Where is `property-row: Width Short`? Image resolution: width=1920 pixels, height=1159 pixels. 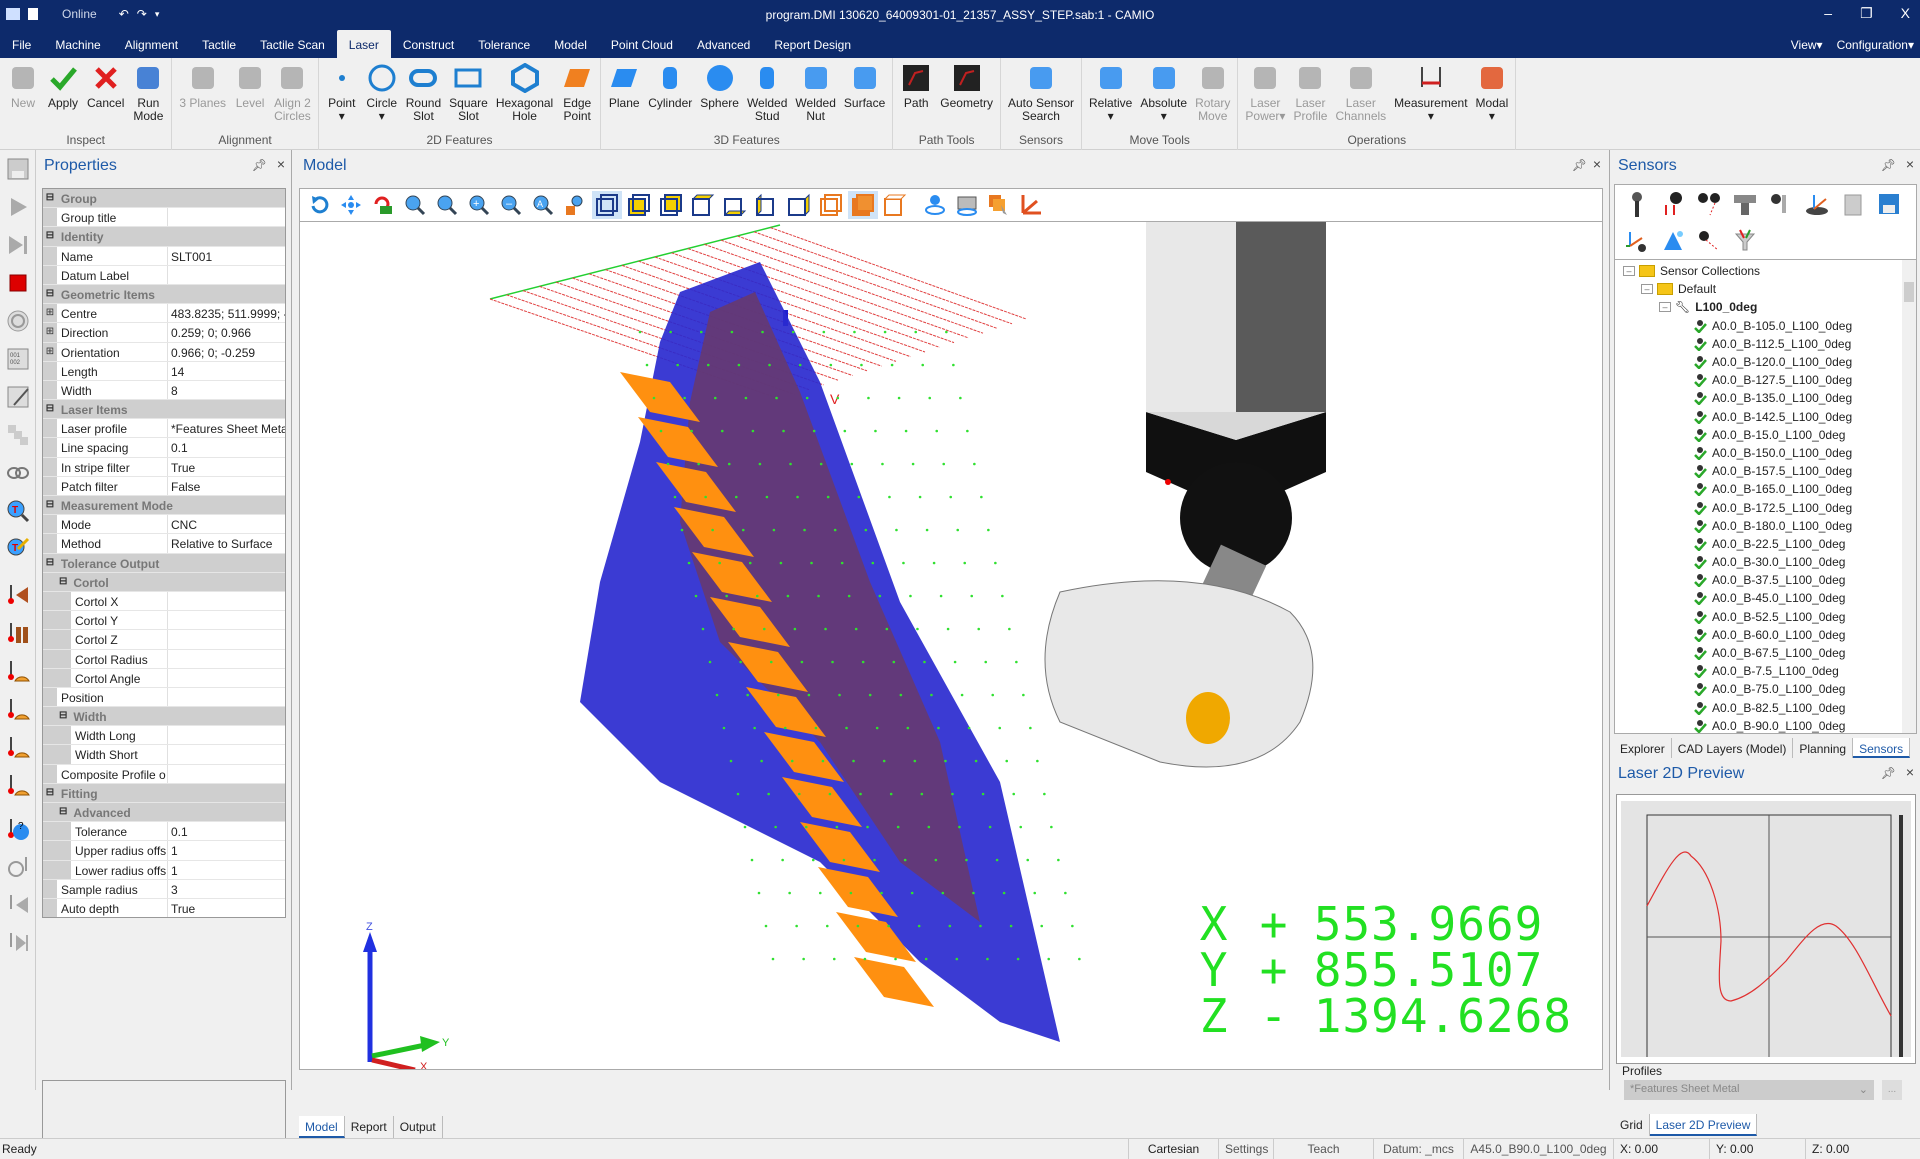
property-row: Width Short is located at coordinates (164, 755).